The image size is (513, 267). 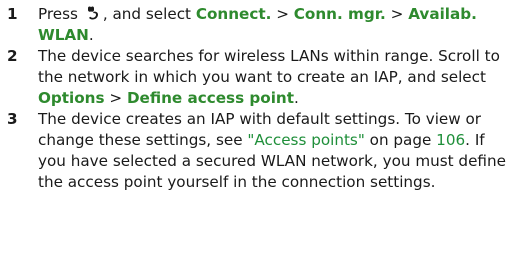 I want to click on menu-key-icon, so click(x=92, y=13).